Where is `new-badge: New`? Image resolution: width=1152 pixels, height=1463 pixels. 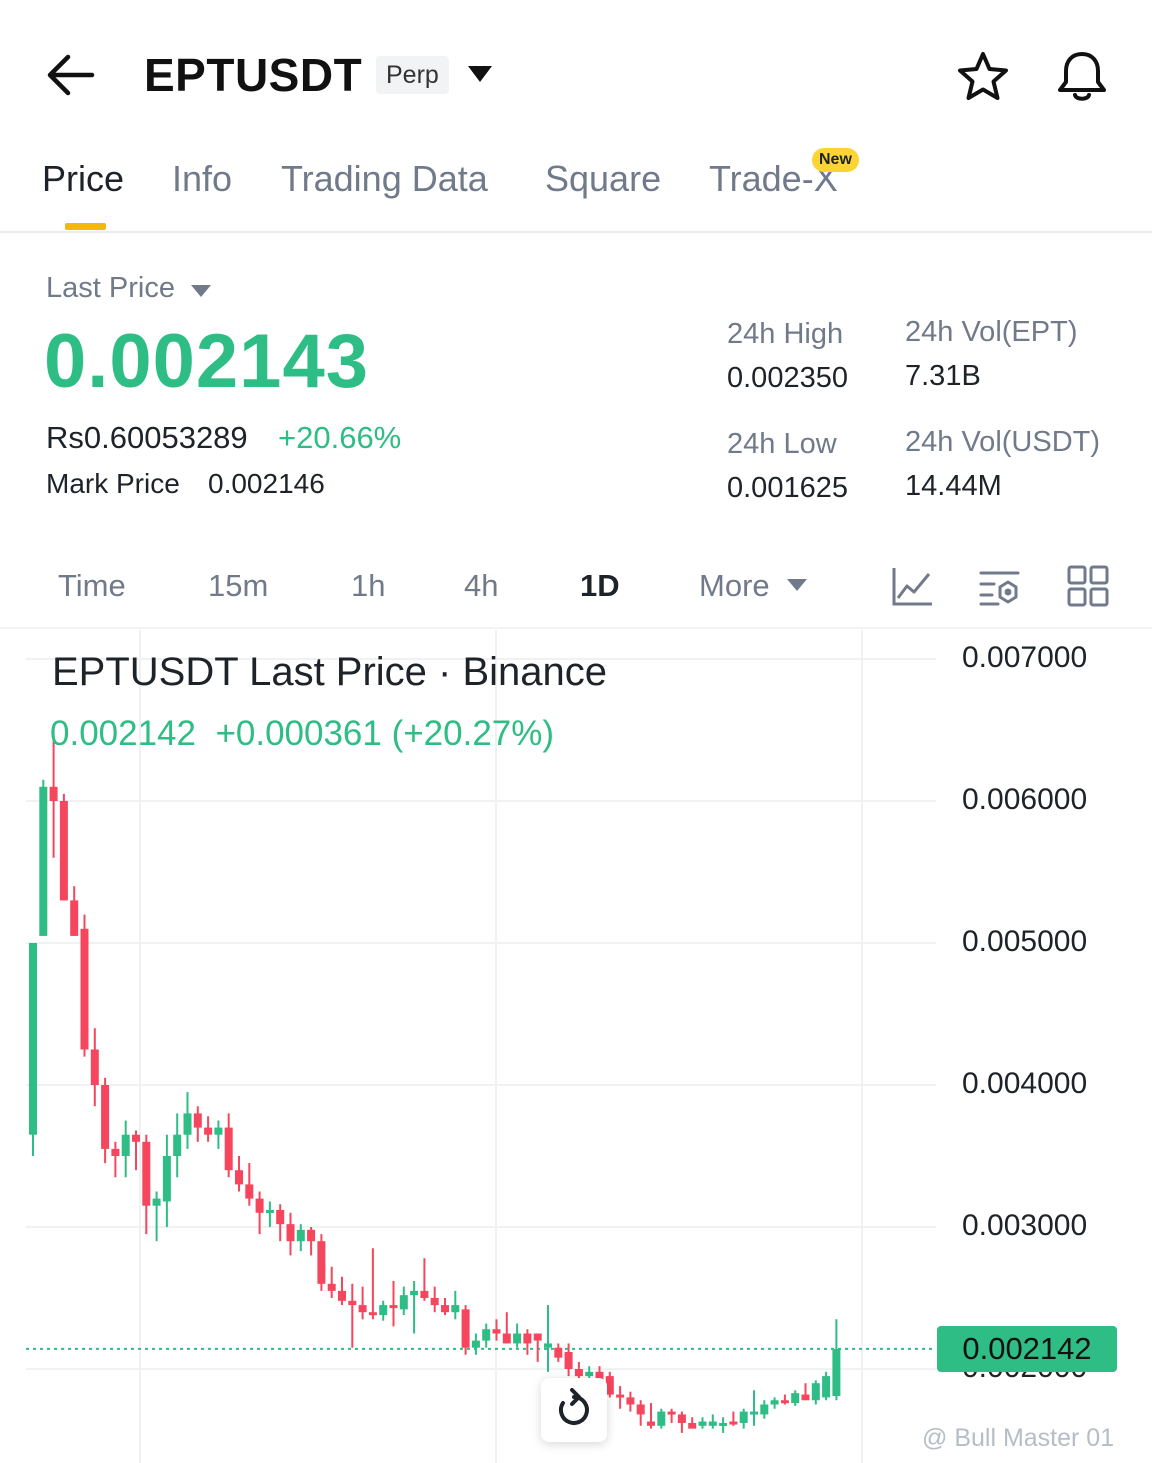 new-badge: New is located at coordinates (835, 160).